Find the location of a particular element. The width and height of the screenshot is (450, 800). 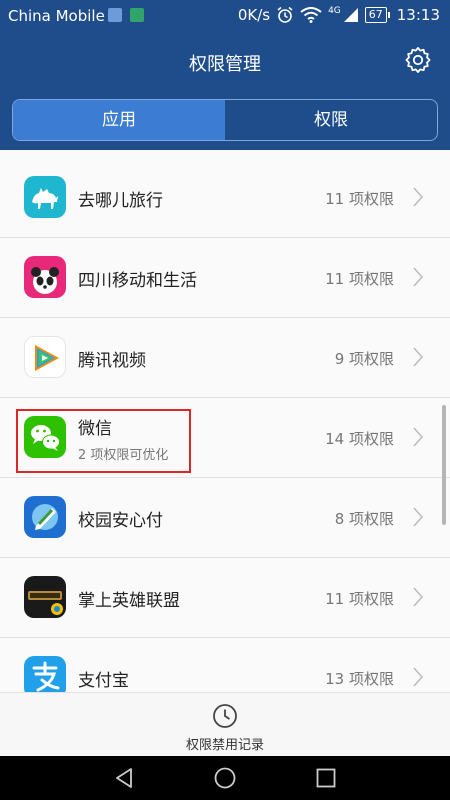

permission-disable-record-label: 权限禁用记录 is located at coordinates (224, 745).